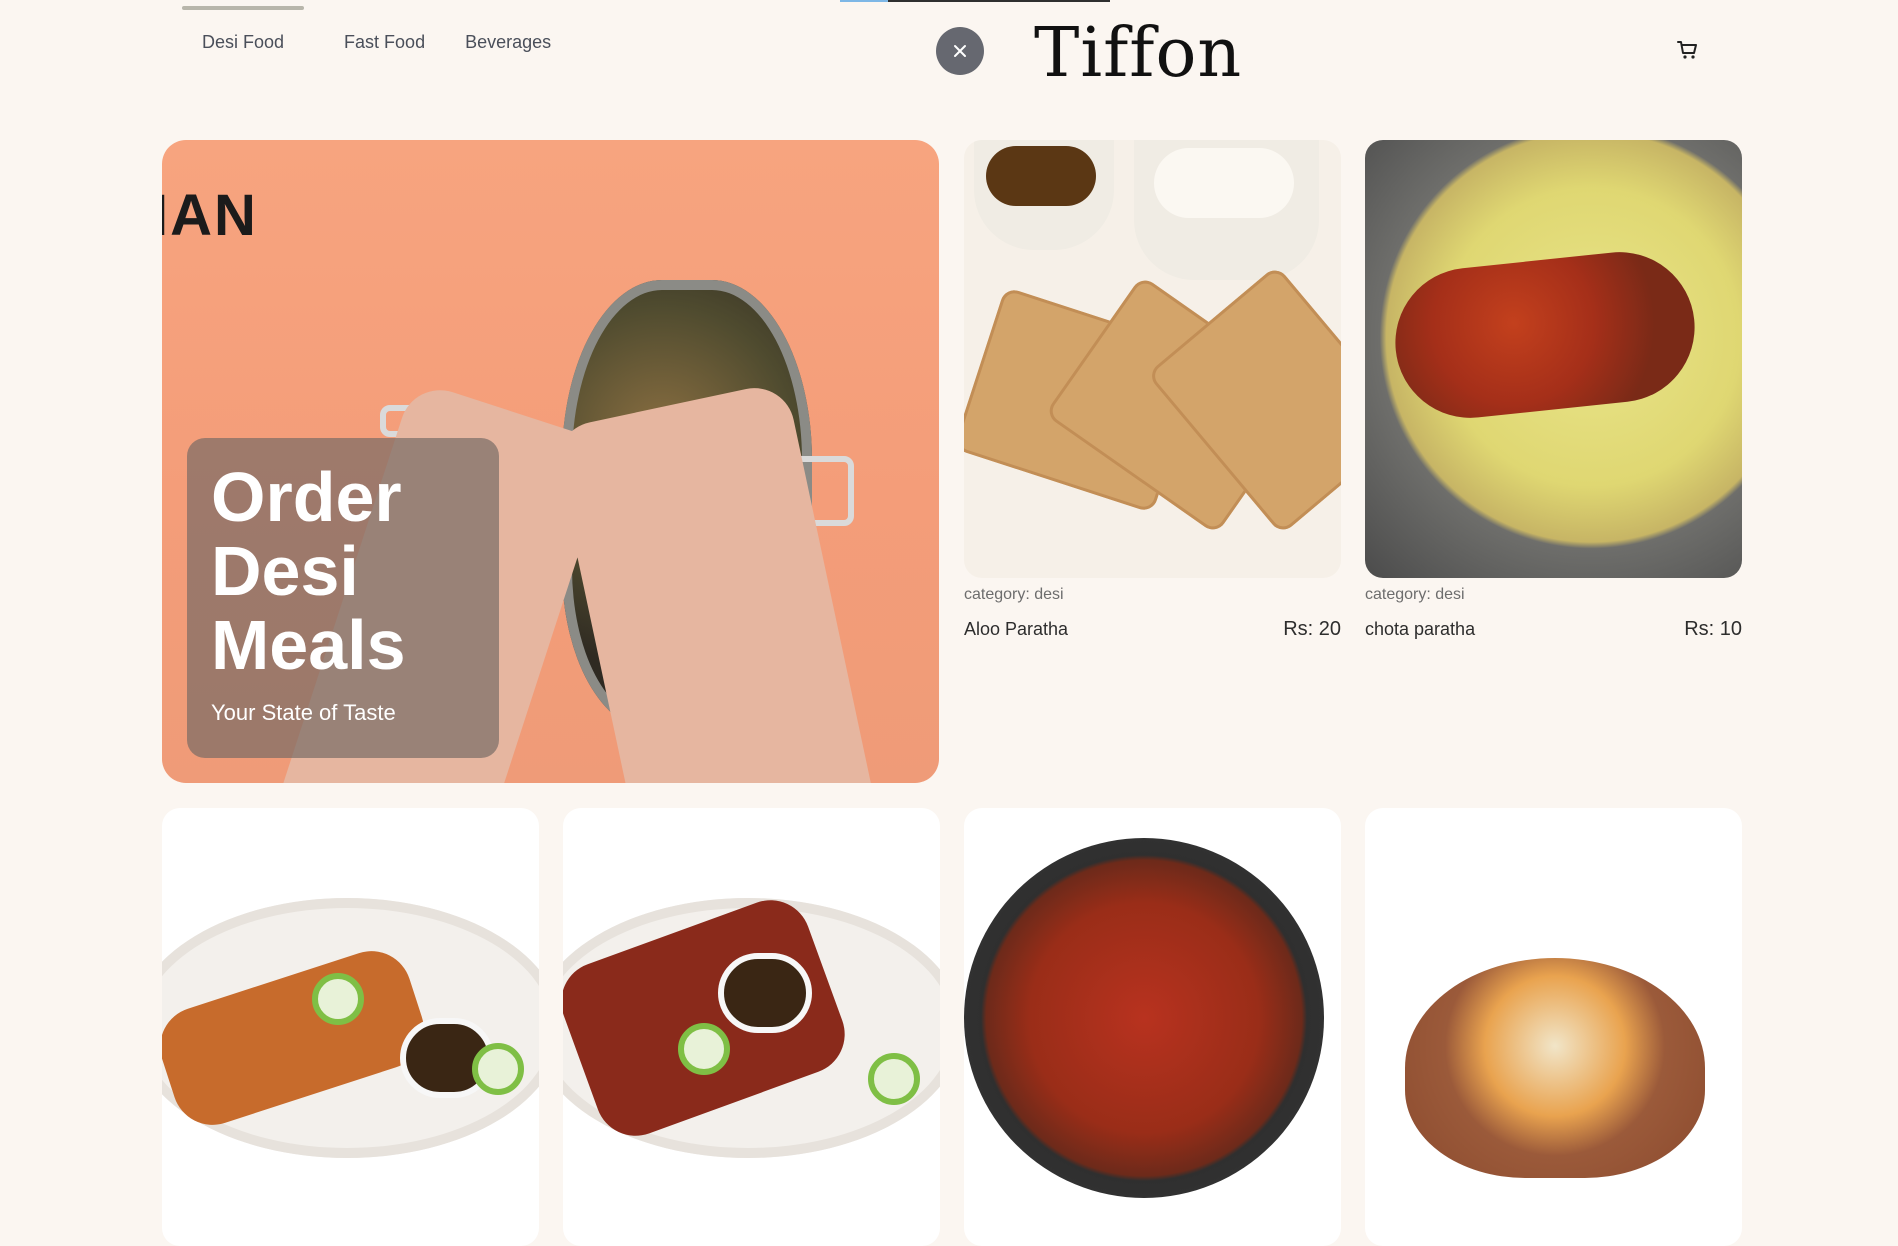 Image resolution: width=1898 pixels, height=1246 pixels. I want to click on product-image-karahi, so click(1152, 1027).